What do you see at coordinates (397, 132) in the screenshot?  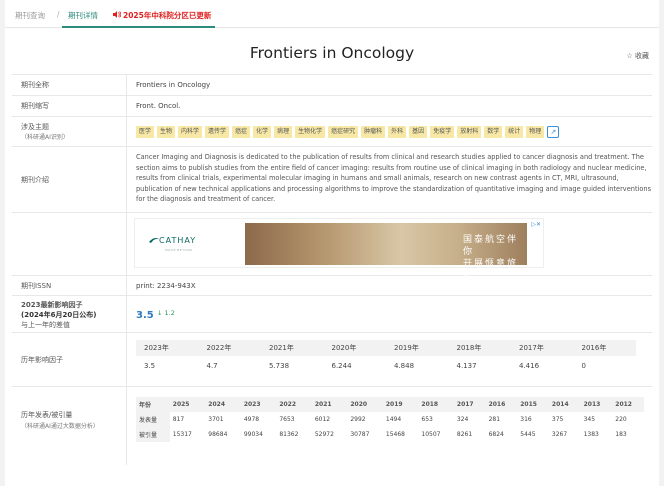 I see `topic-tag: 外科` at bounding box center [397, 132].